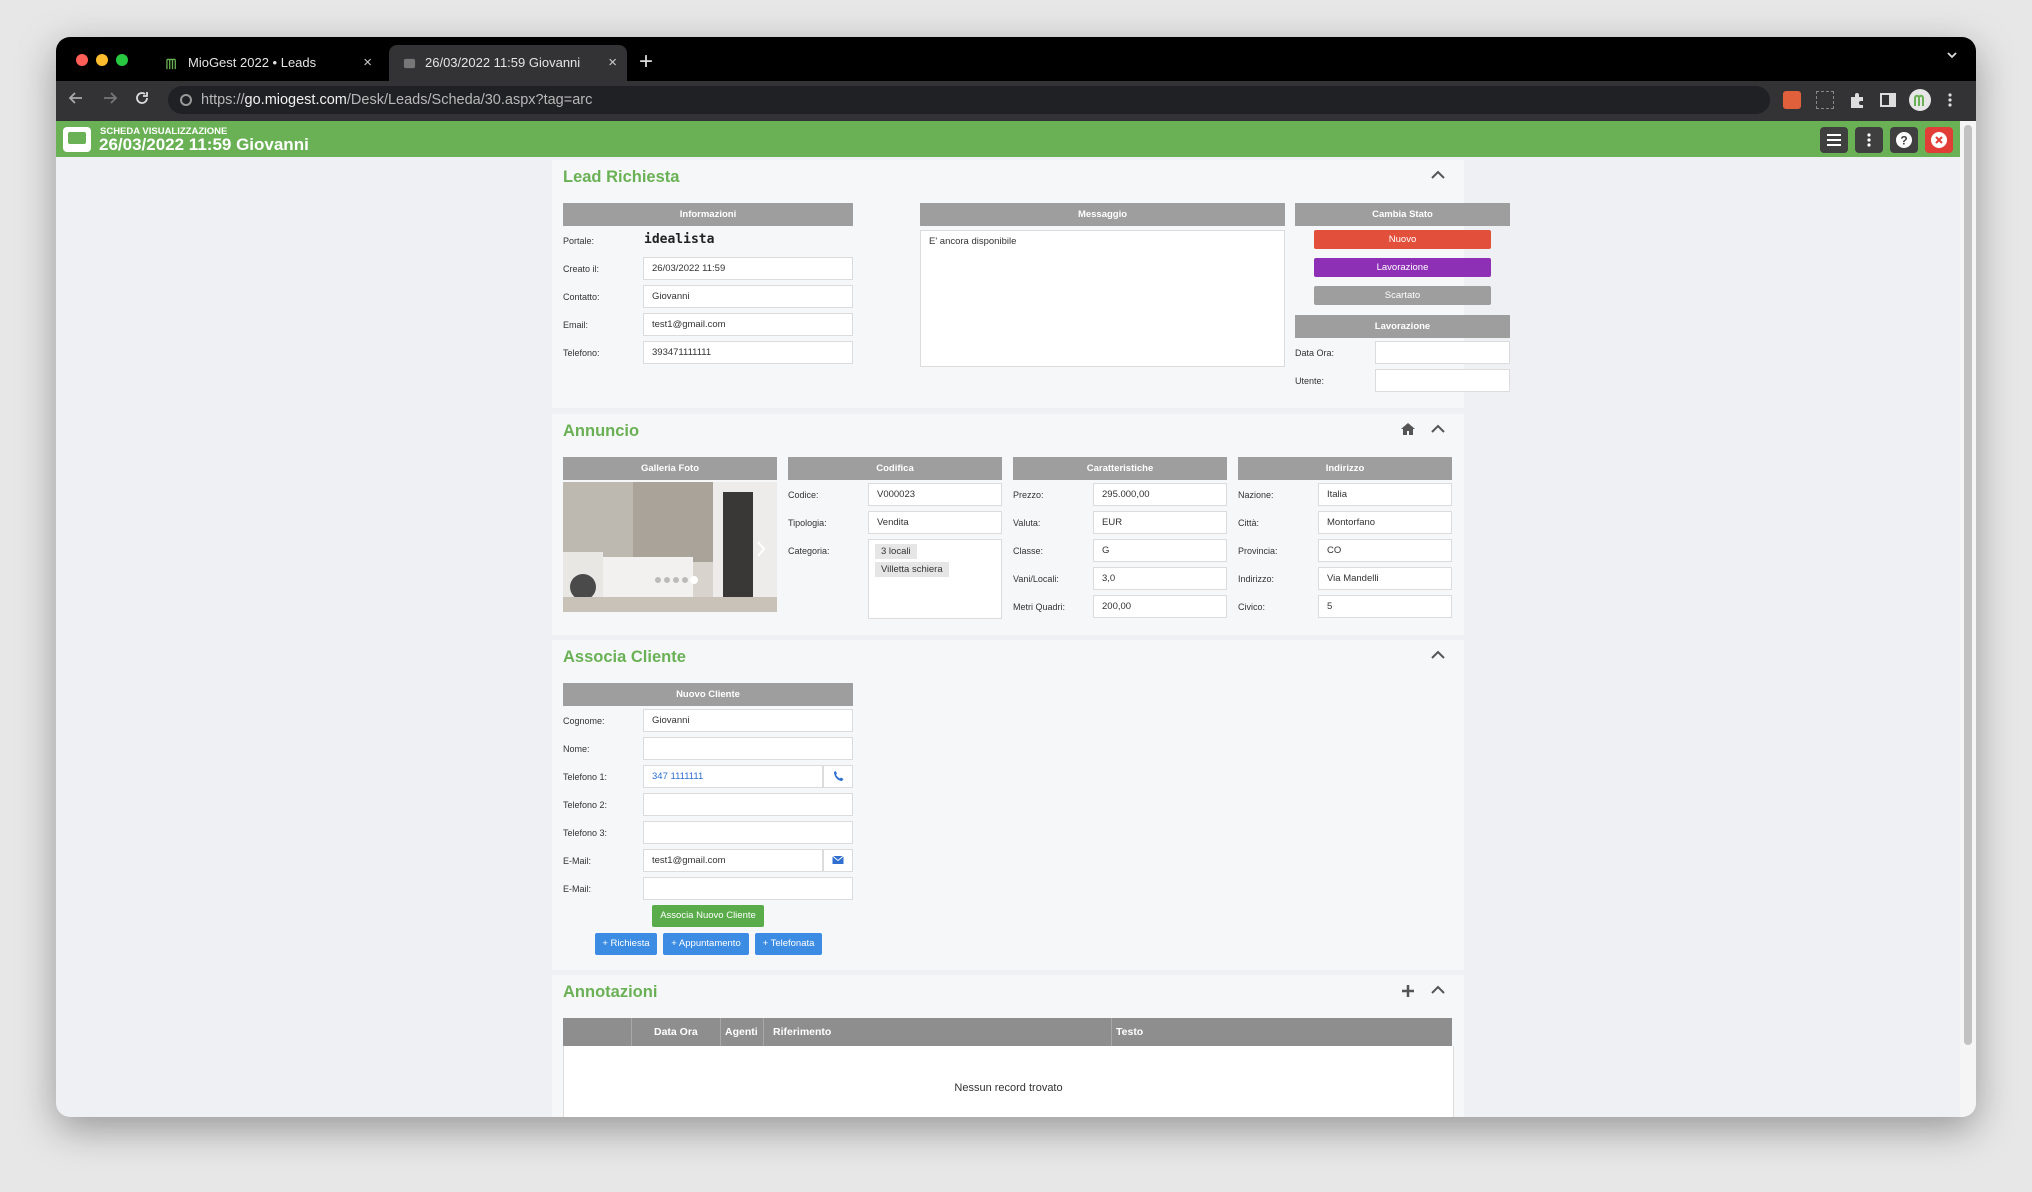  Describe the element at coordinates (1402, 267) in the screenshot. I see `state-lavorazione-button: Lavorazione` at that location.